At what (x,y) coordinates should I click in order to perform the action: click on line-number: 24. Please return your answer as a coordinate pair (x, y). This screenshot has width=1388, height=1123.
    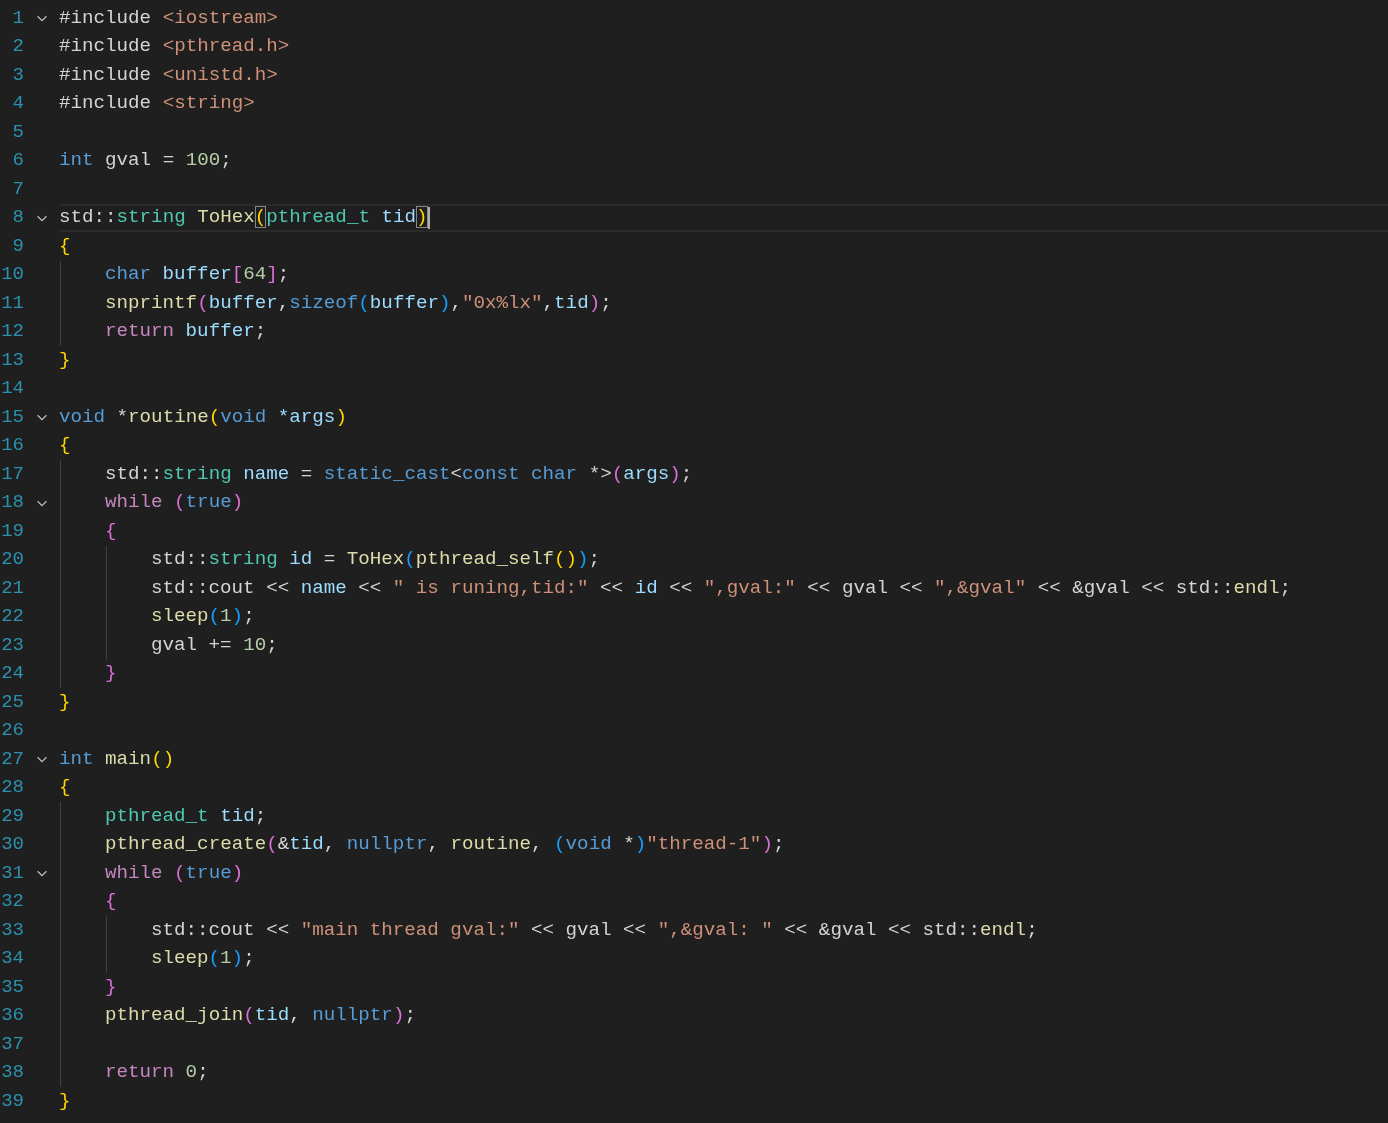
    Looking at the image, I should click on (12, 674).